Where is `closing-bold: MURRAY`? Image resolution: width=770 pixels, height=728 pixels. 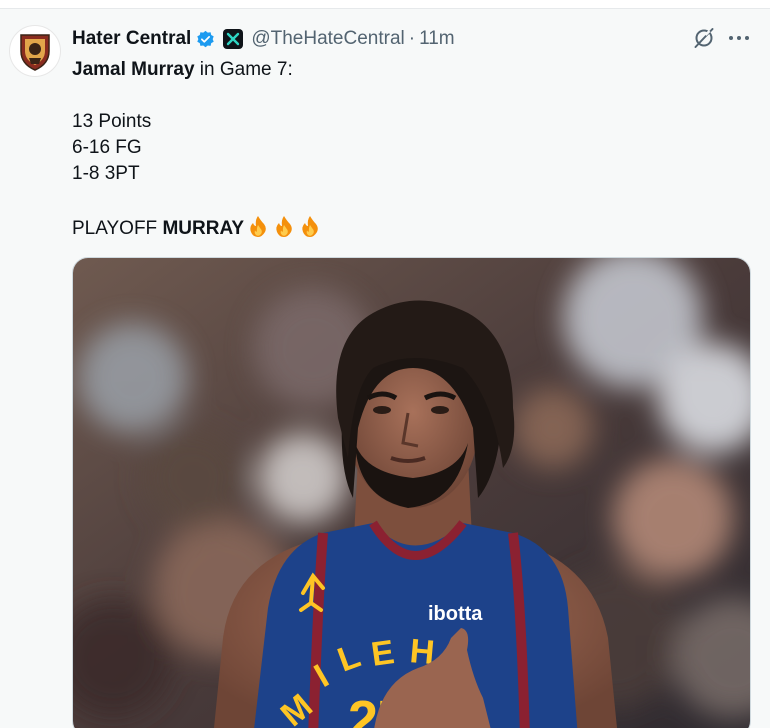 closing-bold: MURRAY is located at coordinates (203, 228).